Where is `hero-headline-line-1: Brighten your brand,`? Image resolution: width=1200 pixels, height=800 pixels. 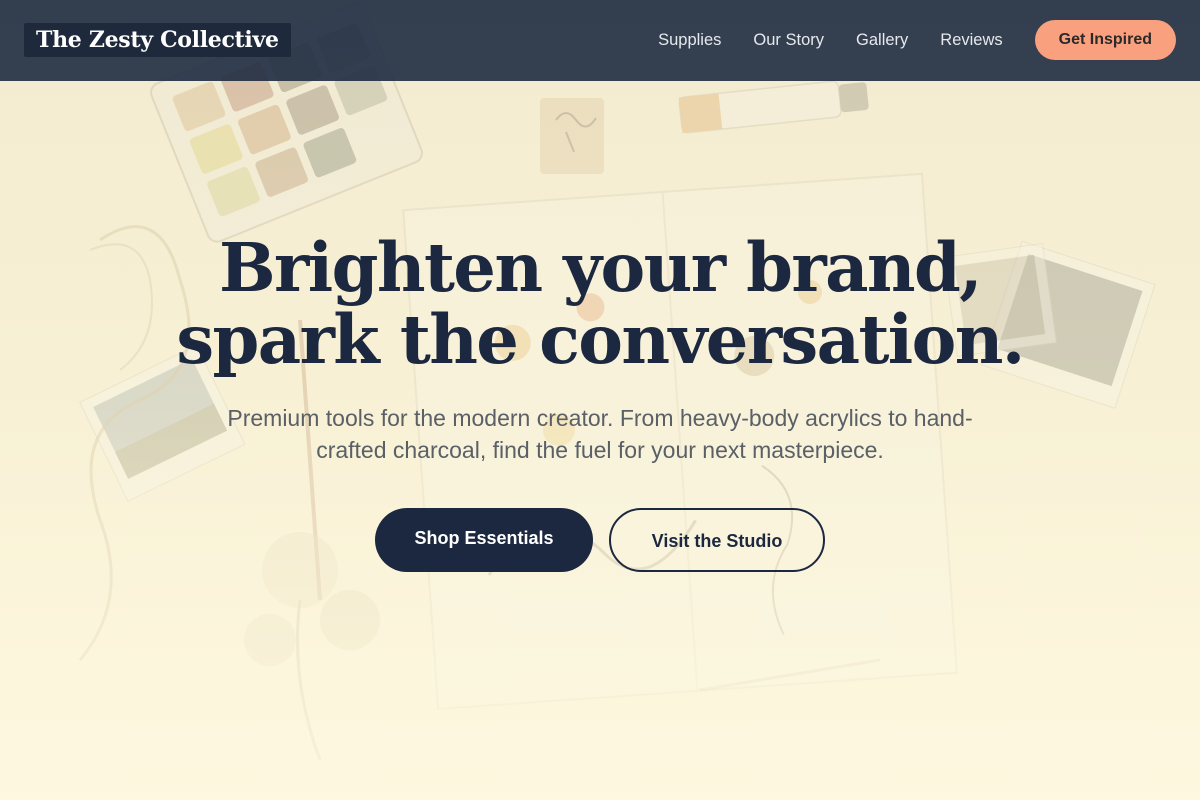
hero-headline-line-1: Brighten your brand, is located at coordinates (601, 267).